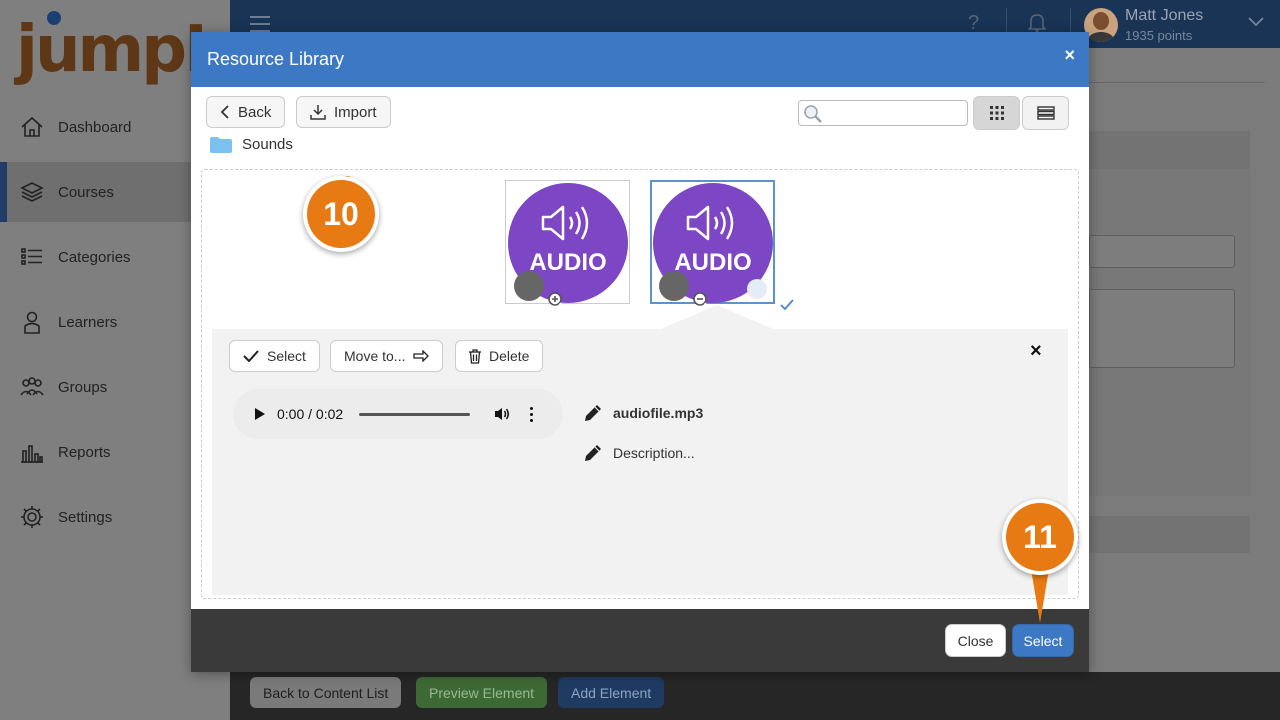 The image size is (1280, 720). Describe the element at coordinates (260, 24) in the screenshot. I see `menu-icon` at that location.